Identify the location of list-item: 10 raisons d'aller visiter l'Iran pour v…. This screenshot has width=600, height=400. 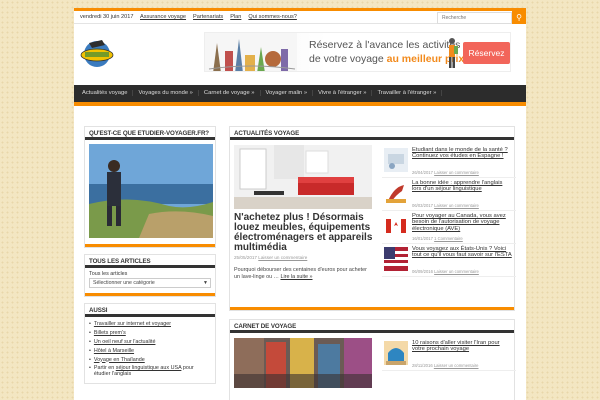
(449, 354).